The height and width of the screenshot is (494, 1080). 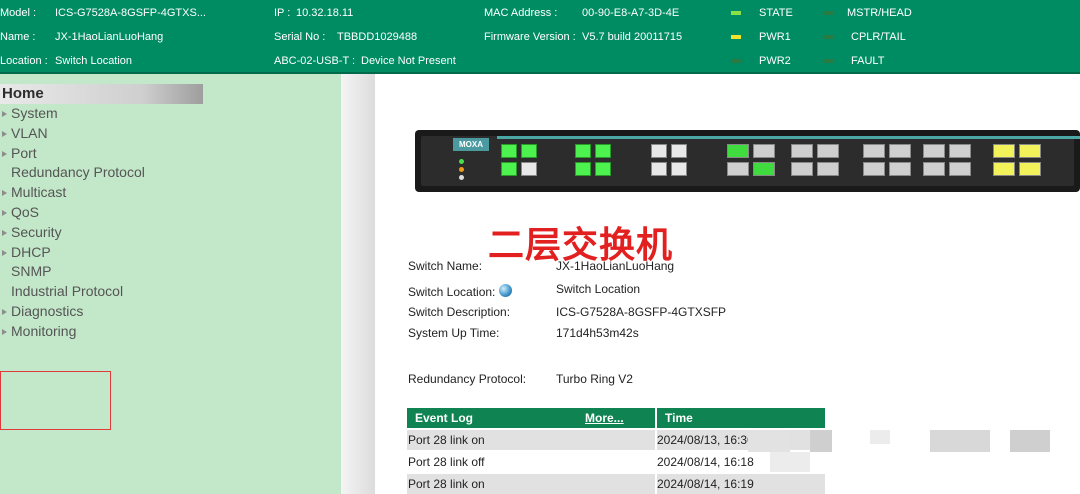 What do you see at coordinates (55, 400) in the screenshot?
I see `annotation-highlight-box` at bounding box center [55, 400].